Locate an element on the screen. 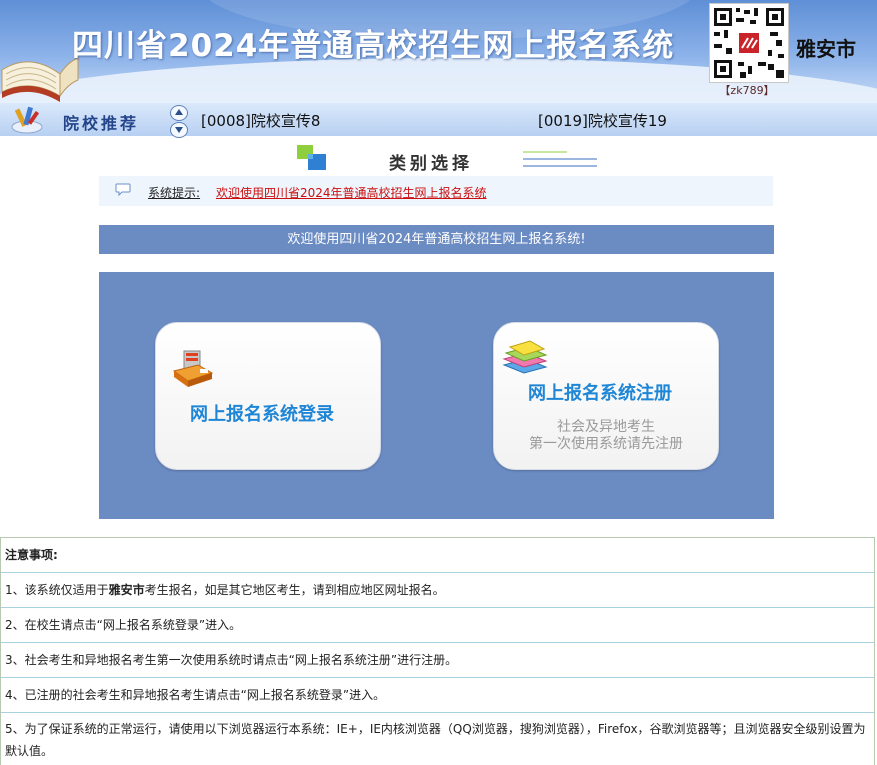 Image resolution: width=877 pixels, height=765 pixels. decorative-lines is located at coordinates (560, 159).